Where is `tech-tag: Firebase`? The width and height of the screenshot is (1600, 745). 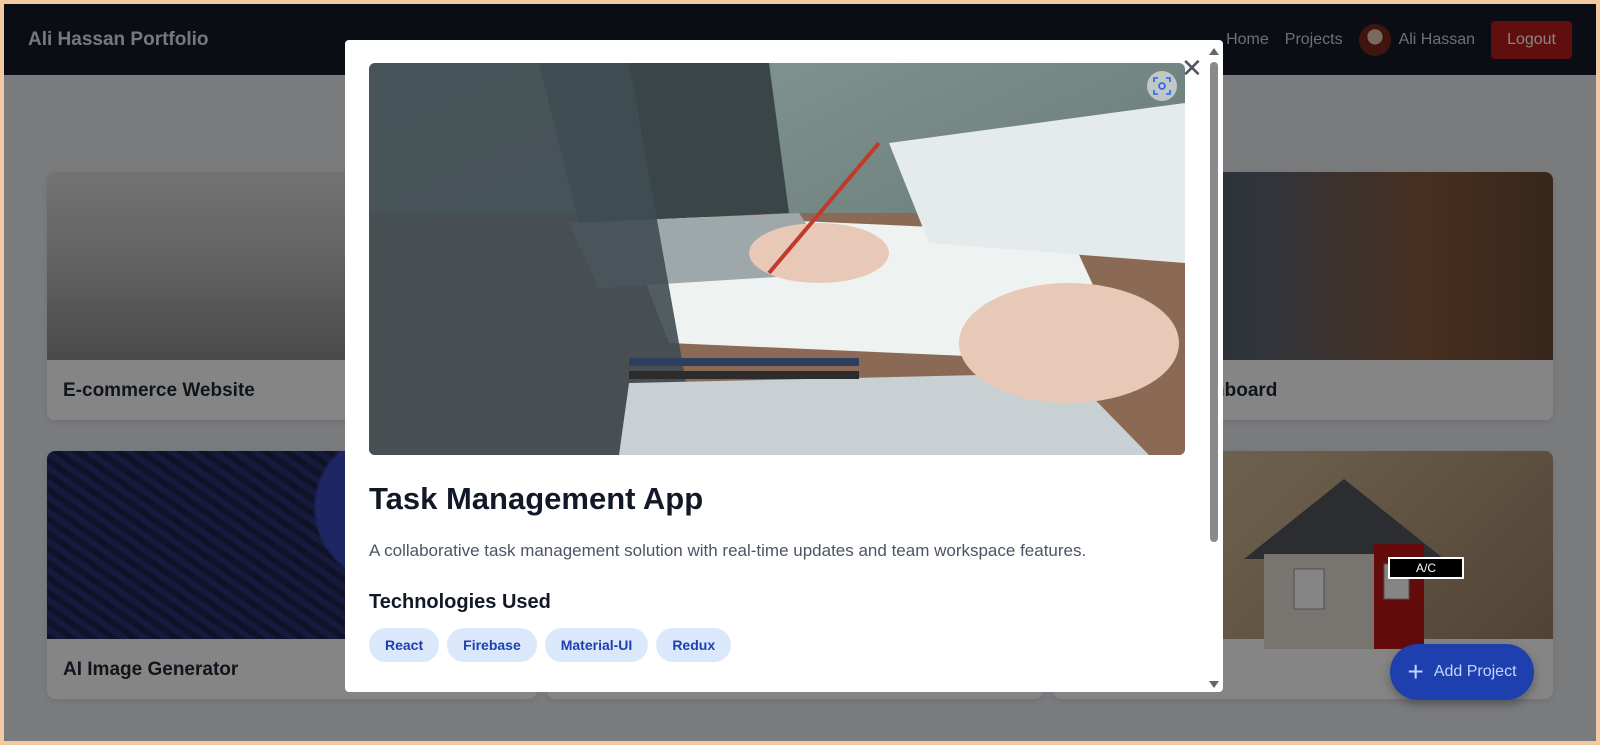
tech-tag: Firebase is located at coordinates (492, 645).